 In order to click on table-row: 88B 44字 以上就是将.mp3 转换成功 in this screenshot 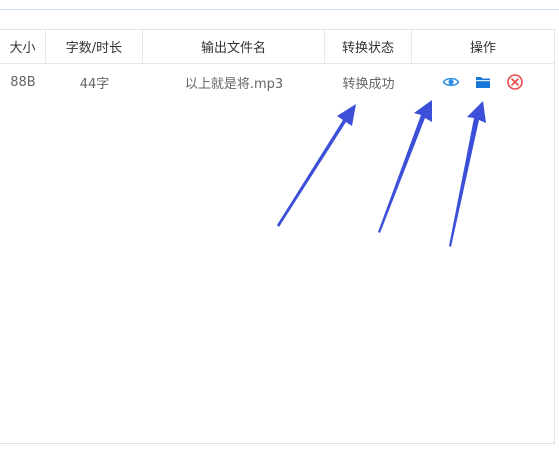, I will do `click(277, 82)`.